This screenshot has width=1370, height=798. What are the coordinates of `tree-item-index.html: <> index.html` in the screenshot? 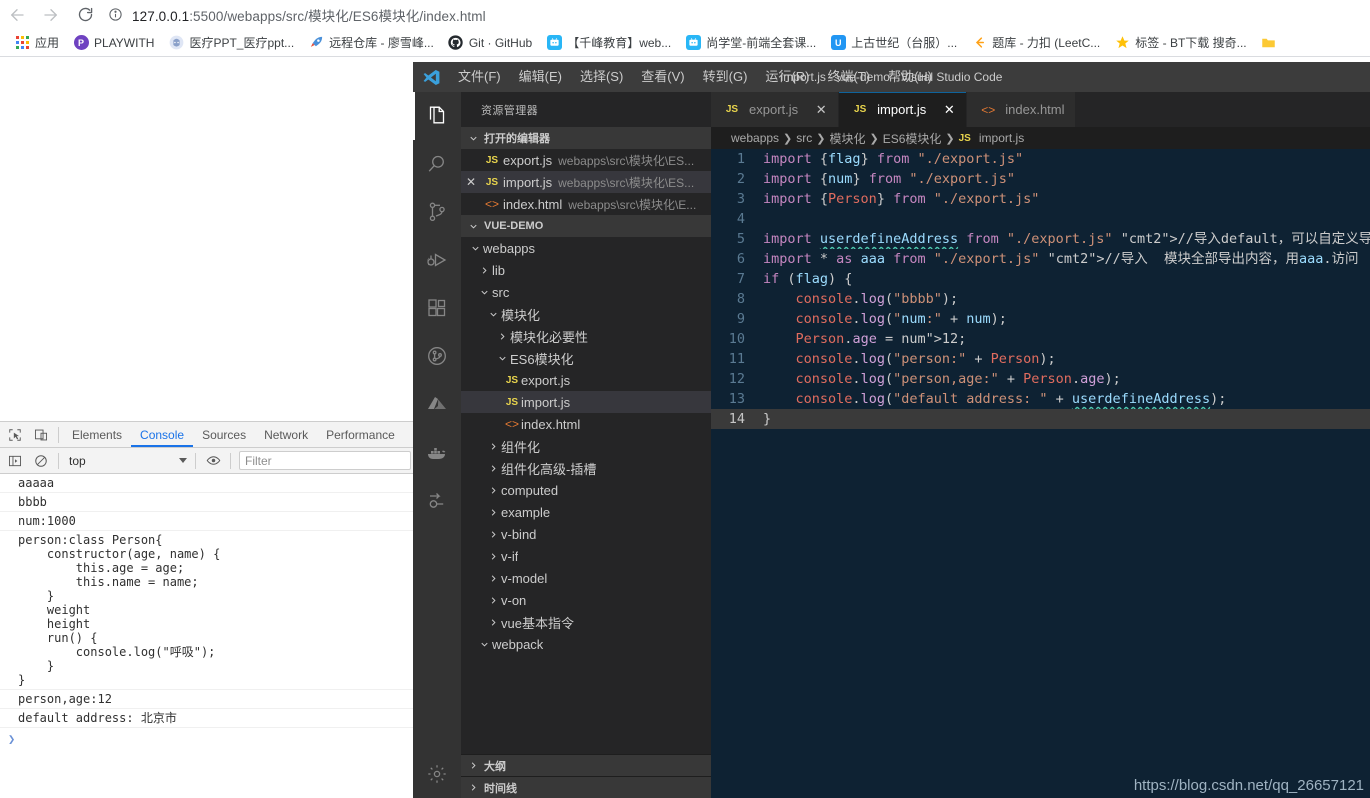 It's located at (586, 424).